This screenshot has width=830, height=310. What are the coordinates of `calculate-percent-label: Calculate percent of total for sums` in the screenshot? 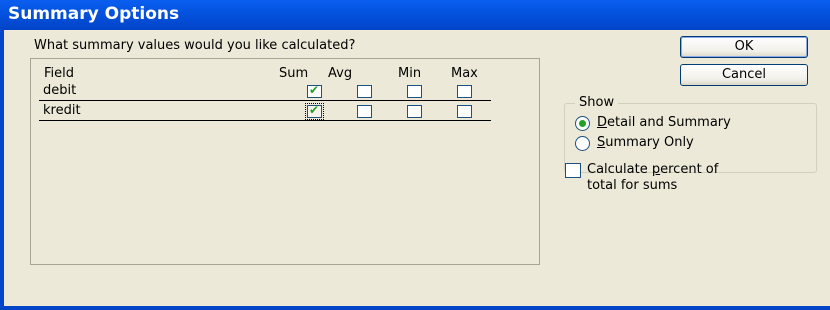 It's located at (687, 178).